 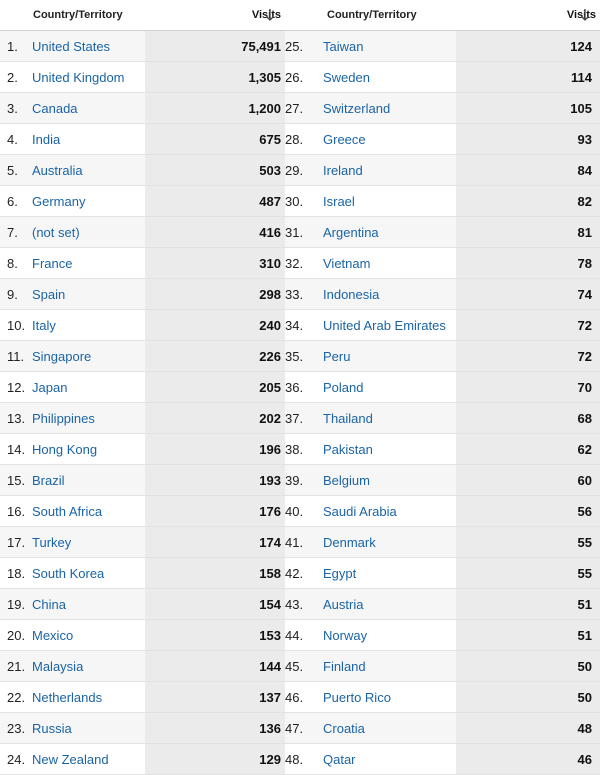 I want to click on country-link: Ireland, so click(x=389, y=170).